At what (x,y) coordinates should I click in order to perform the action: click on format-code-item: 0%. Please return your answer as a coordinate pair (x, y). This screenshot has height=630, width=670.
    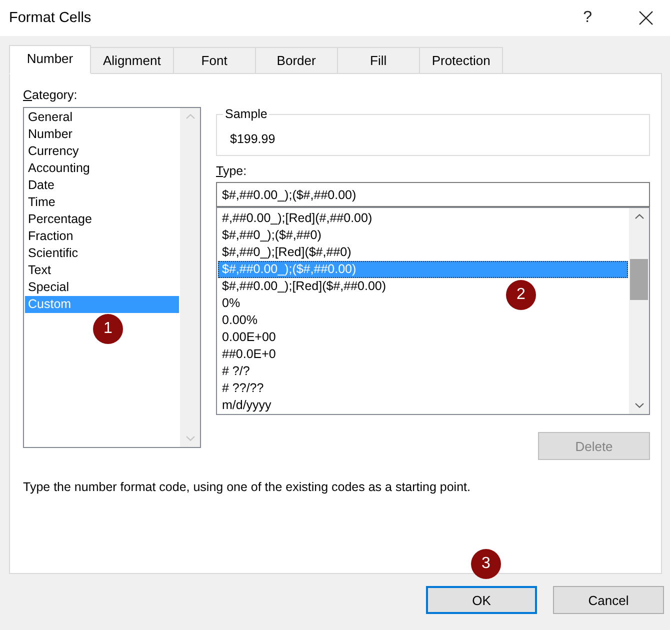
    Looking at the image, I should click on (231, 303).